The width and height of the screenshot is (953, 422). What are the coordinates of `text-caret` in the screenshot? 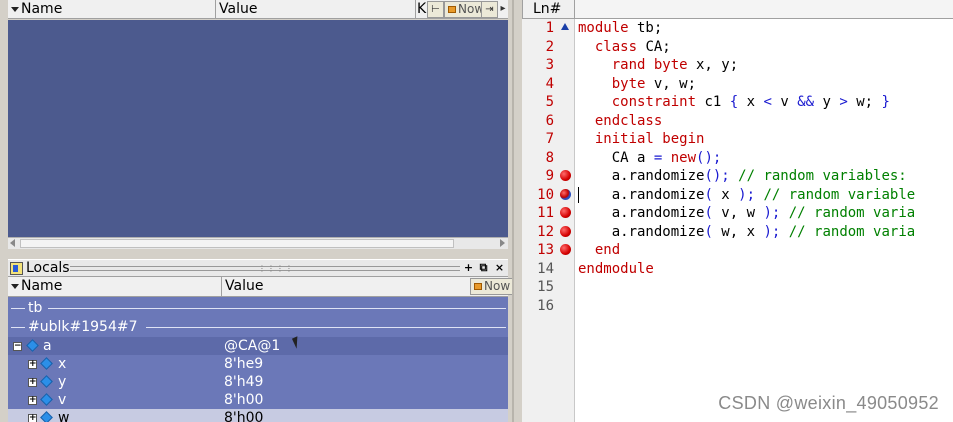 It's located at (578, 194).